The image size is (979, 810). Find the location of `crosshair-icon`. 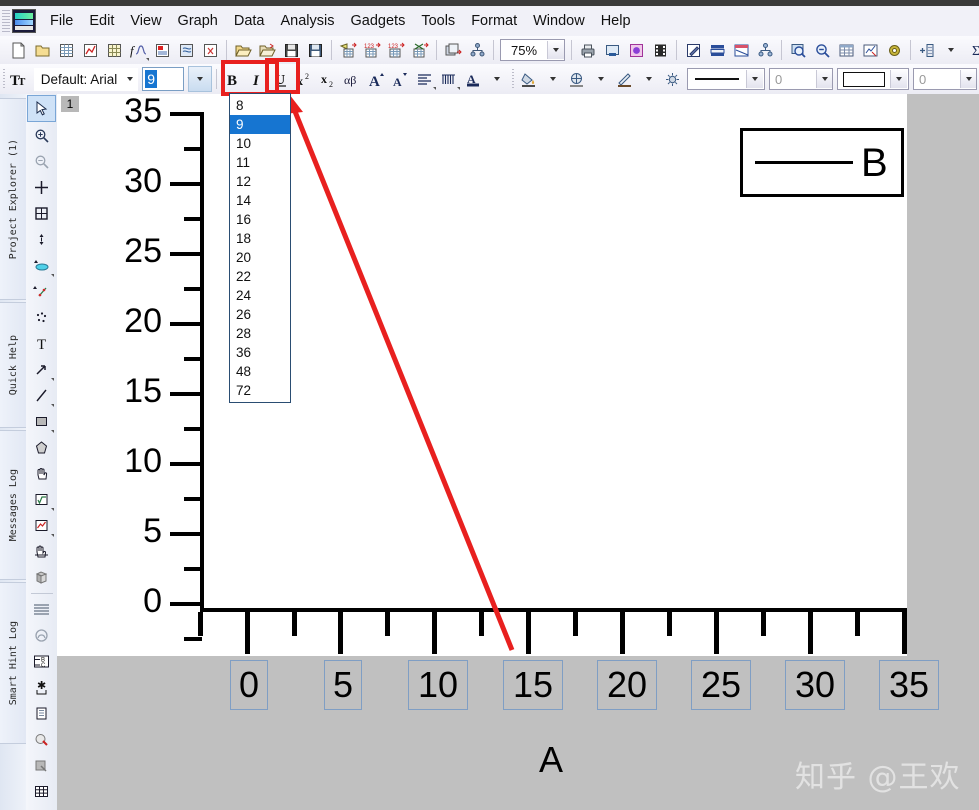

crosshair-icon is located at coordinates (41, 187).